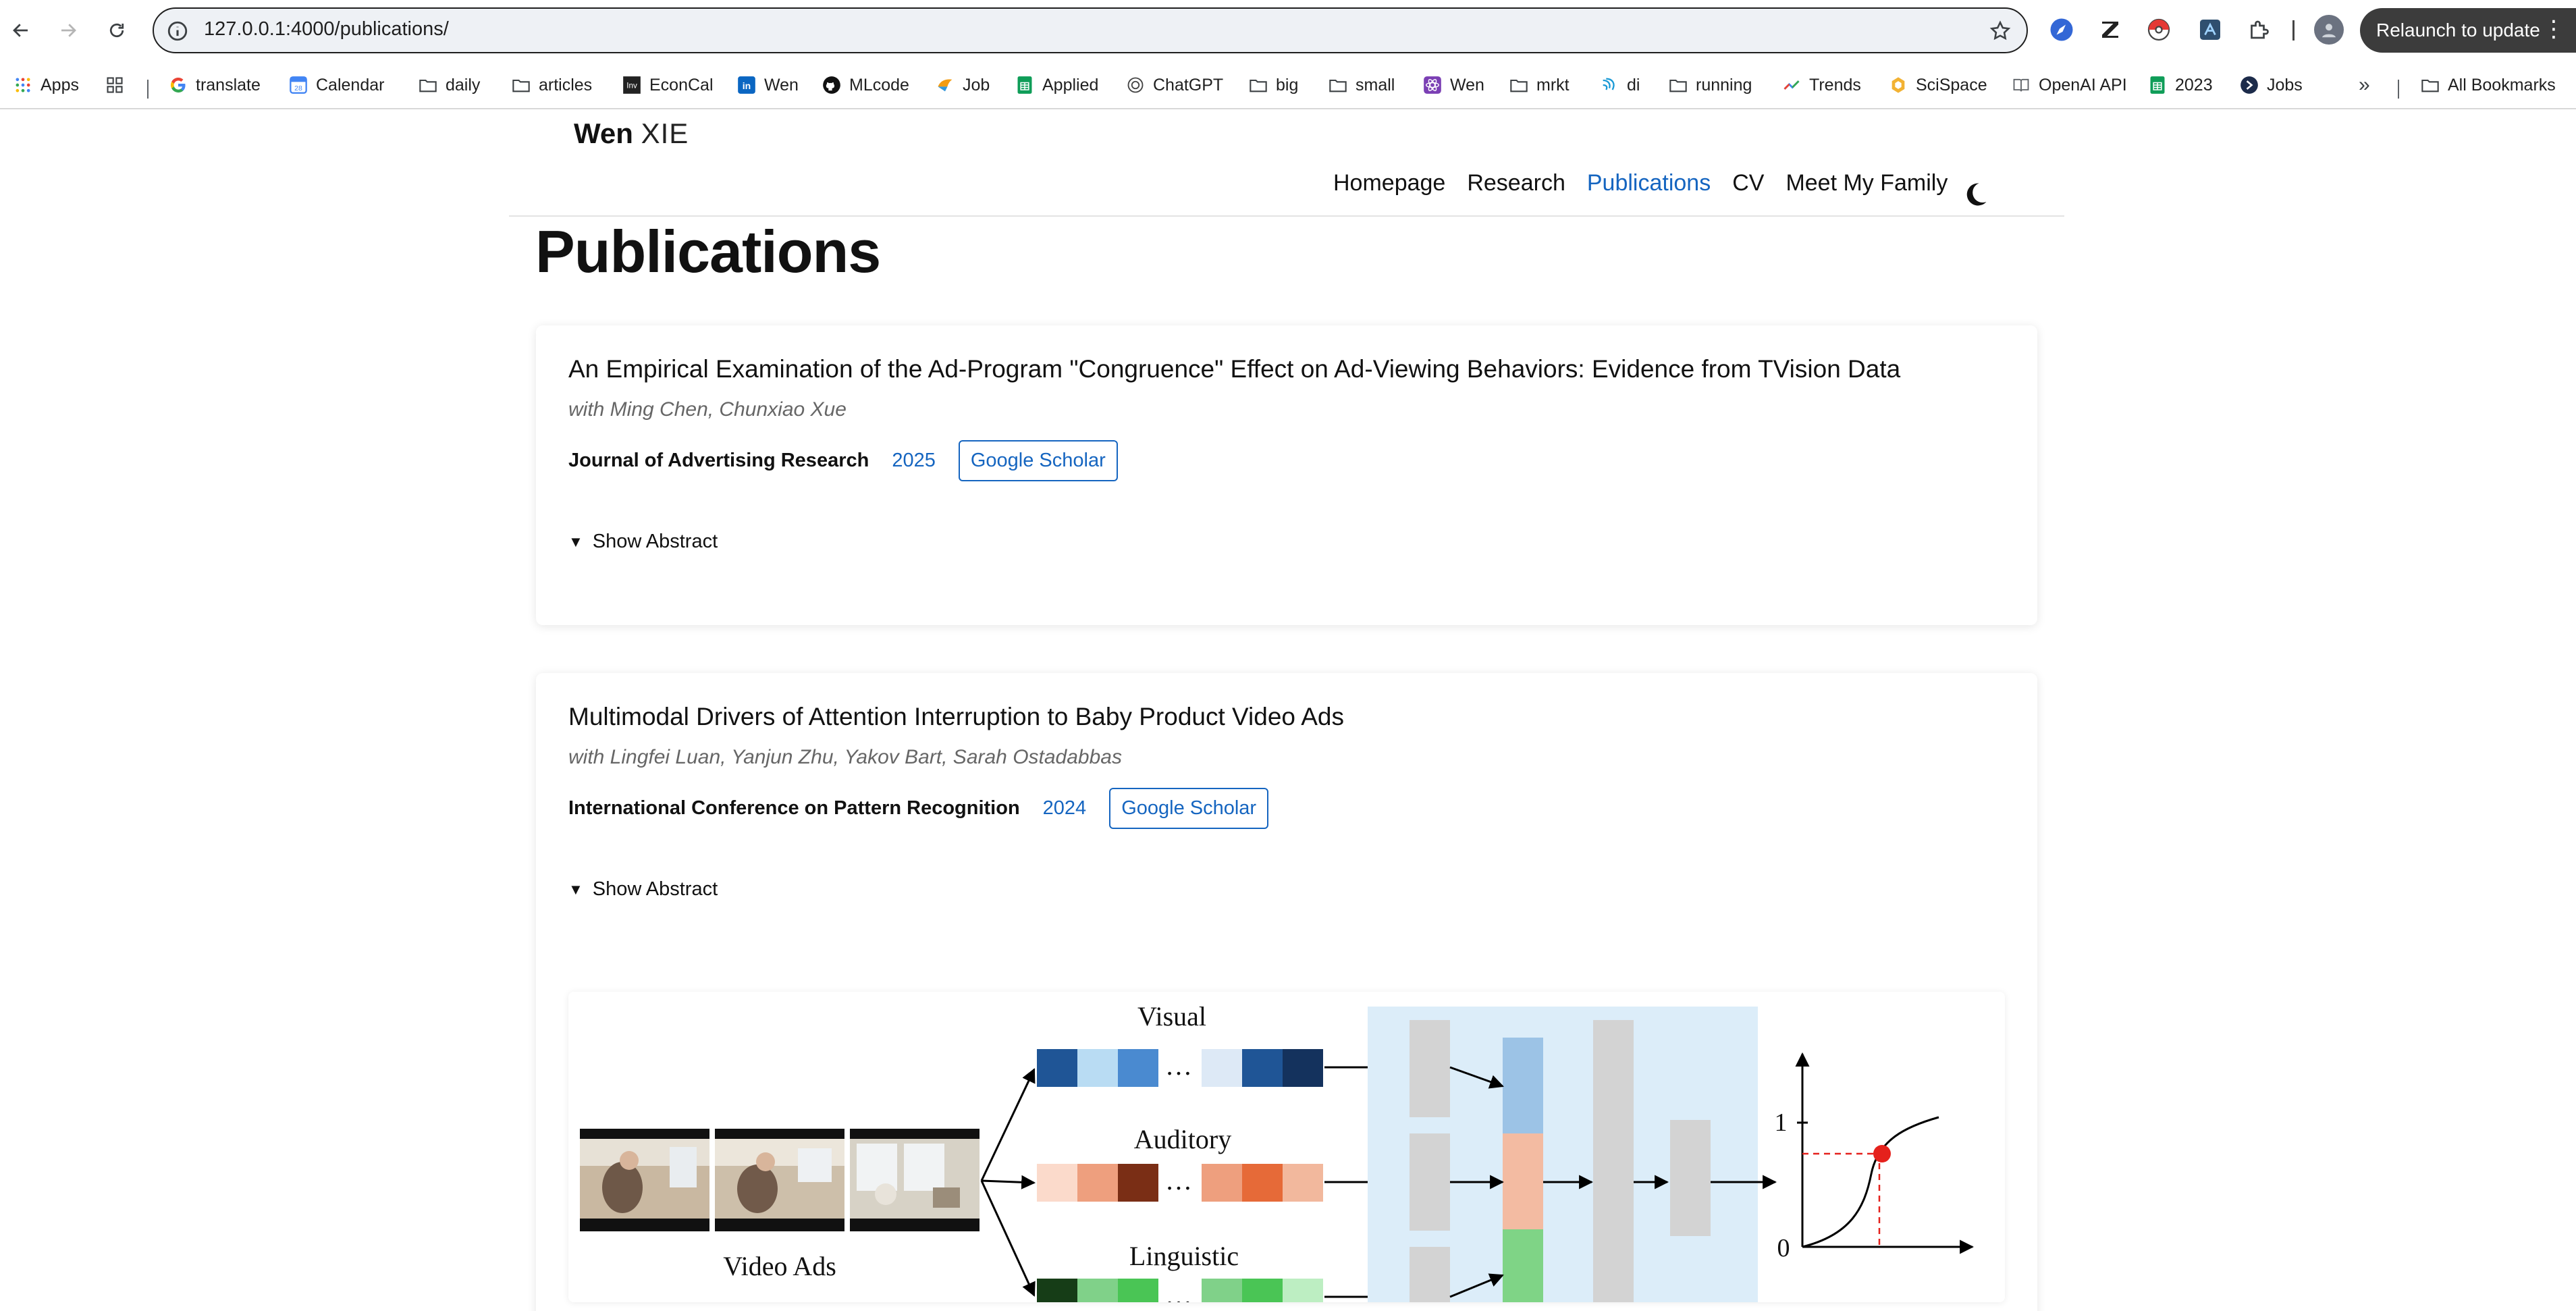  I want to click on attention-curve-plot: 1 0, so click(1875, 1157).